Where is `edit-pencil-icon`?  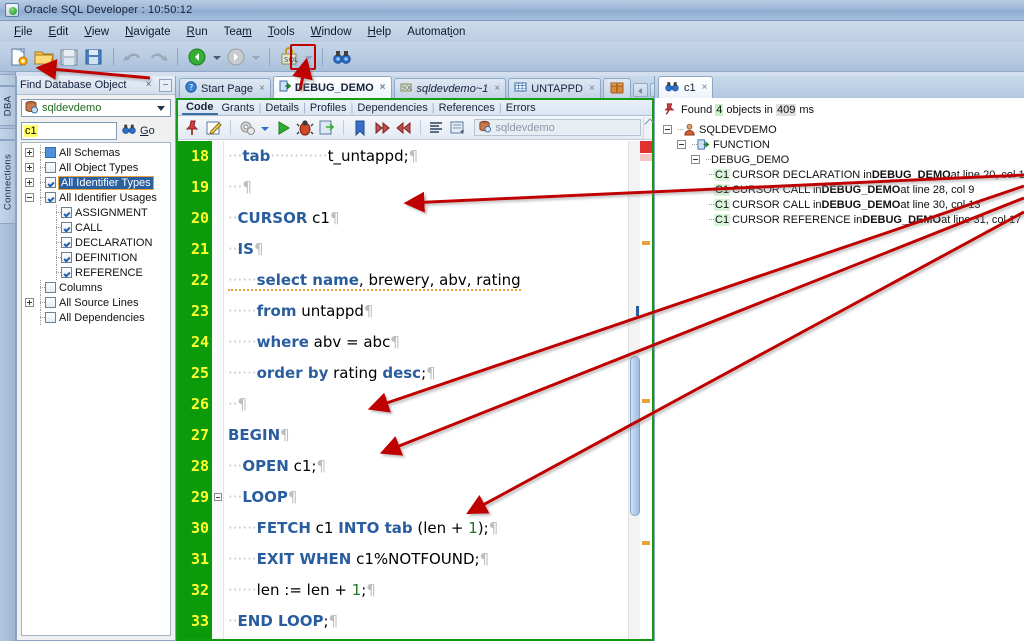 edit-pencil-icon is located at coordinates (214, 128).